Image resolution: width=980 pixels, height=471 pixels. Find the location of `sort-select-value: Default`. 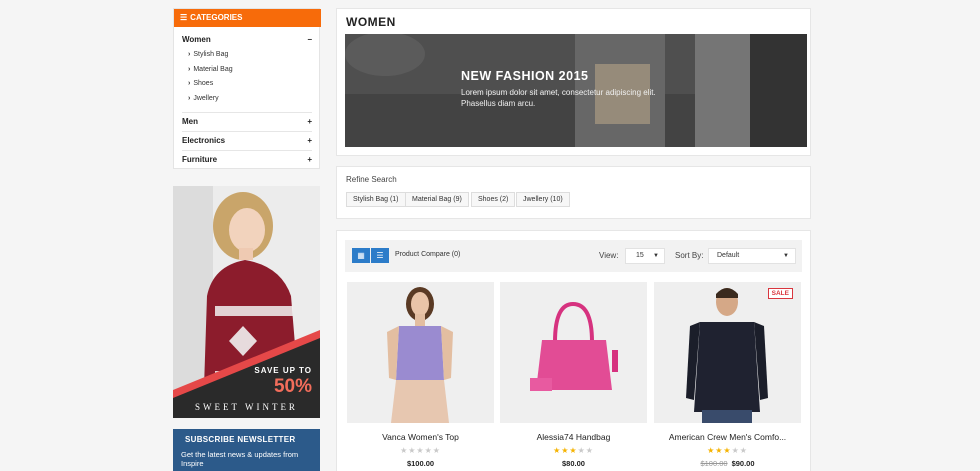

sort-select-value: Default is located at coordinates (728, 255).